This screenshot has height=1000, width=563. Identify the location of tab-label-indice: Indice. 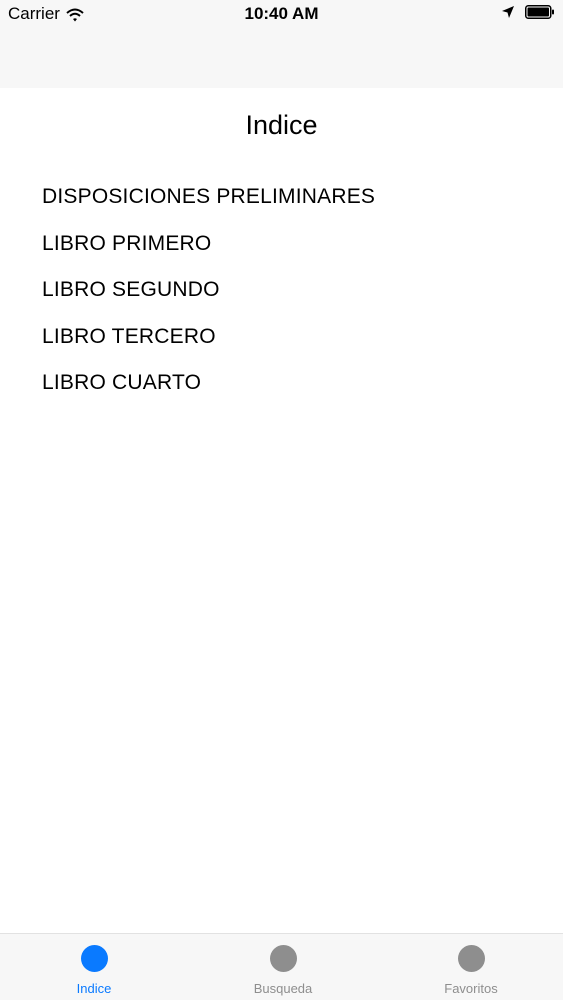
(94, 988).